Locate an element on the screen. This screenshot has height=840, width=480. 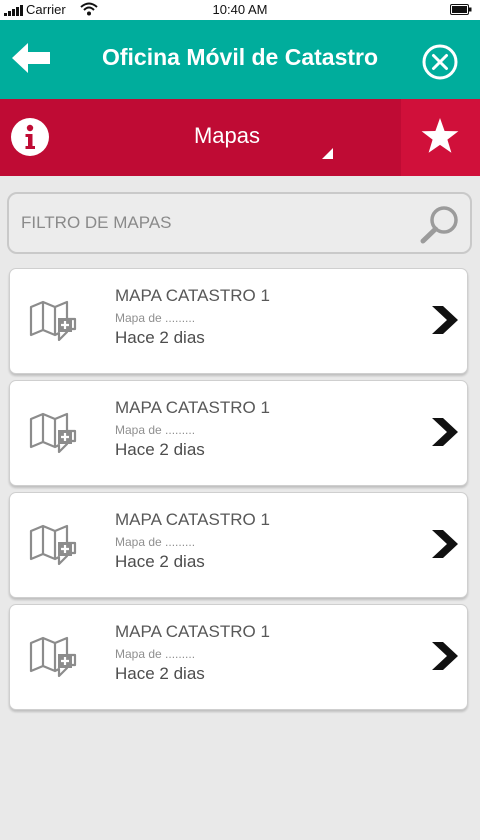
clock: 10:40 AM is located at coordinates (240, 9).